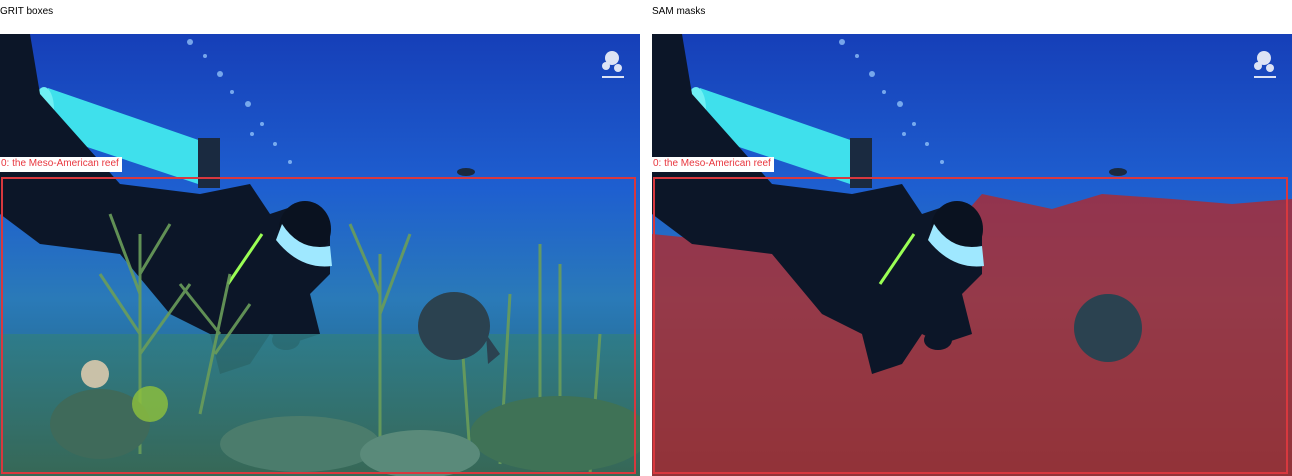 This screenshot has width=1292, height=476. I want to click on sam-box-label: 0: the Meso-American reef, so click(713, 164).